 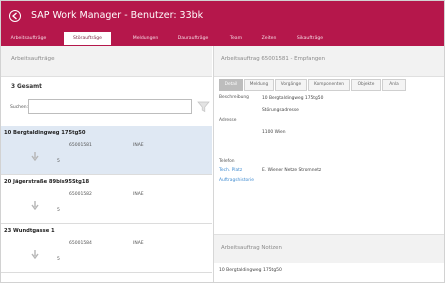 What do you see at coordinates (251, 248) in the screenshot?
I see `notes-header-title: Arbeitsauftrag Notizen` at bounding box center [251, 248].